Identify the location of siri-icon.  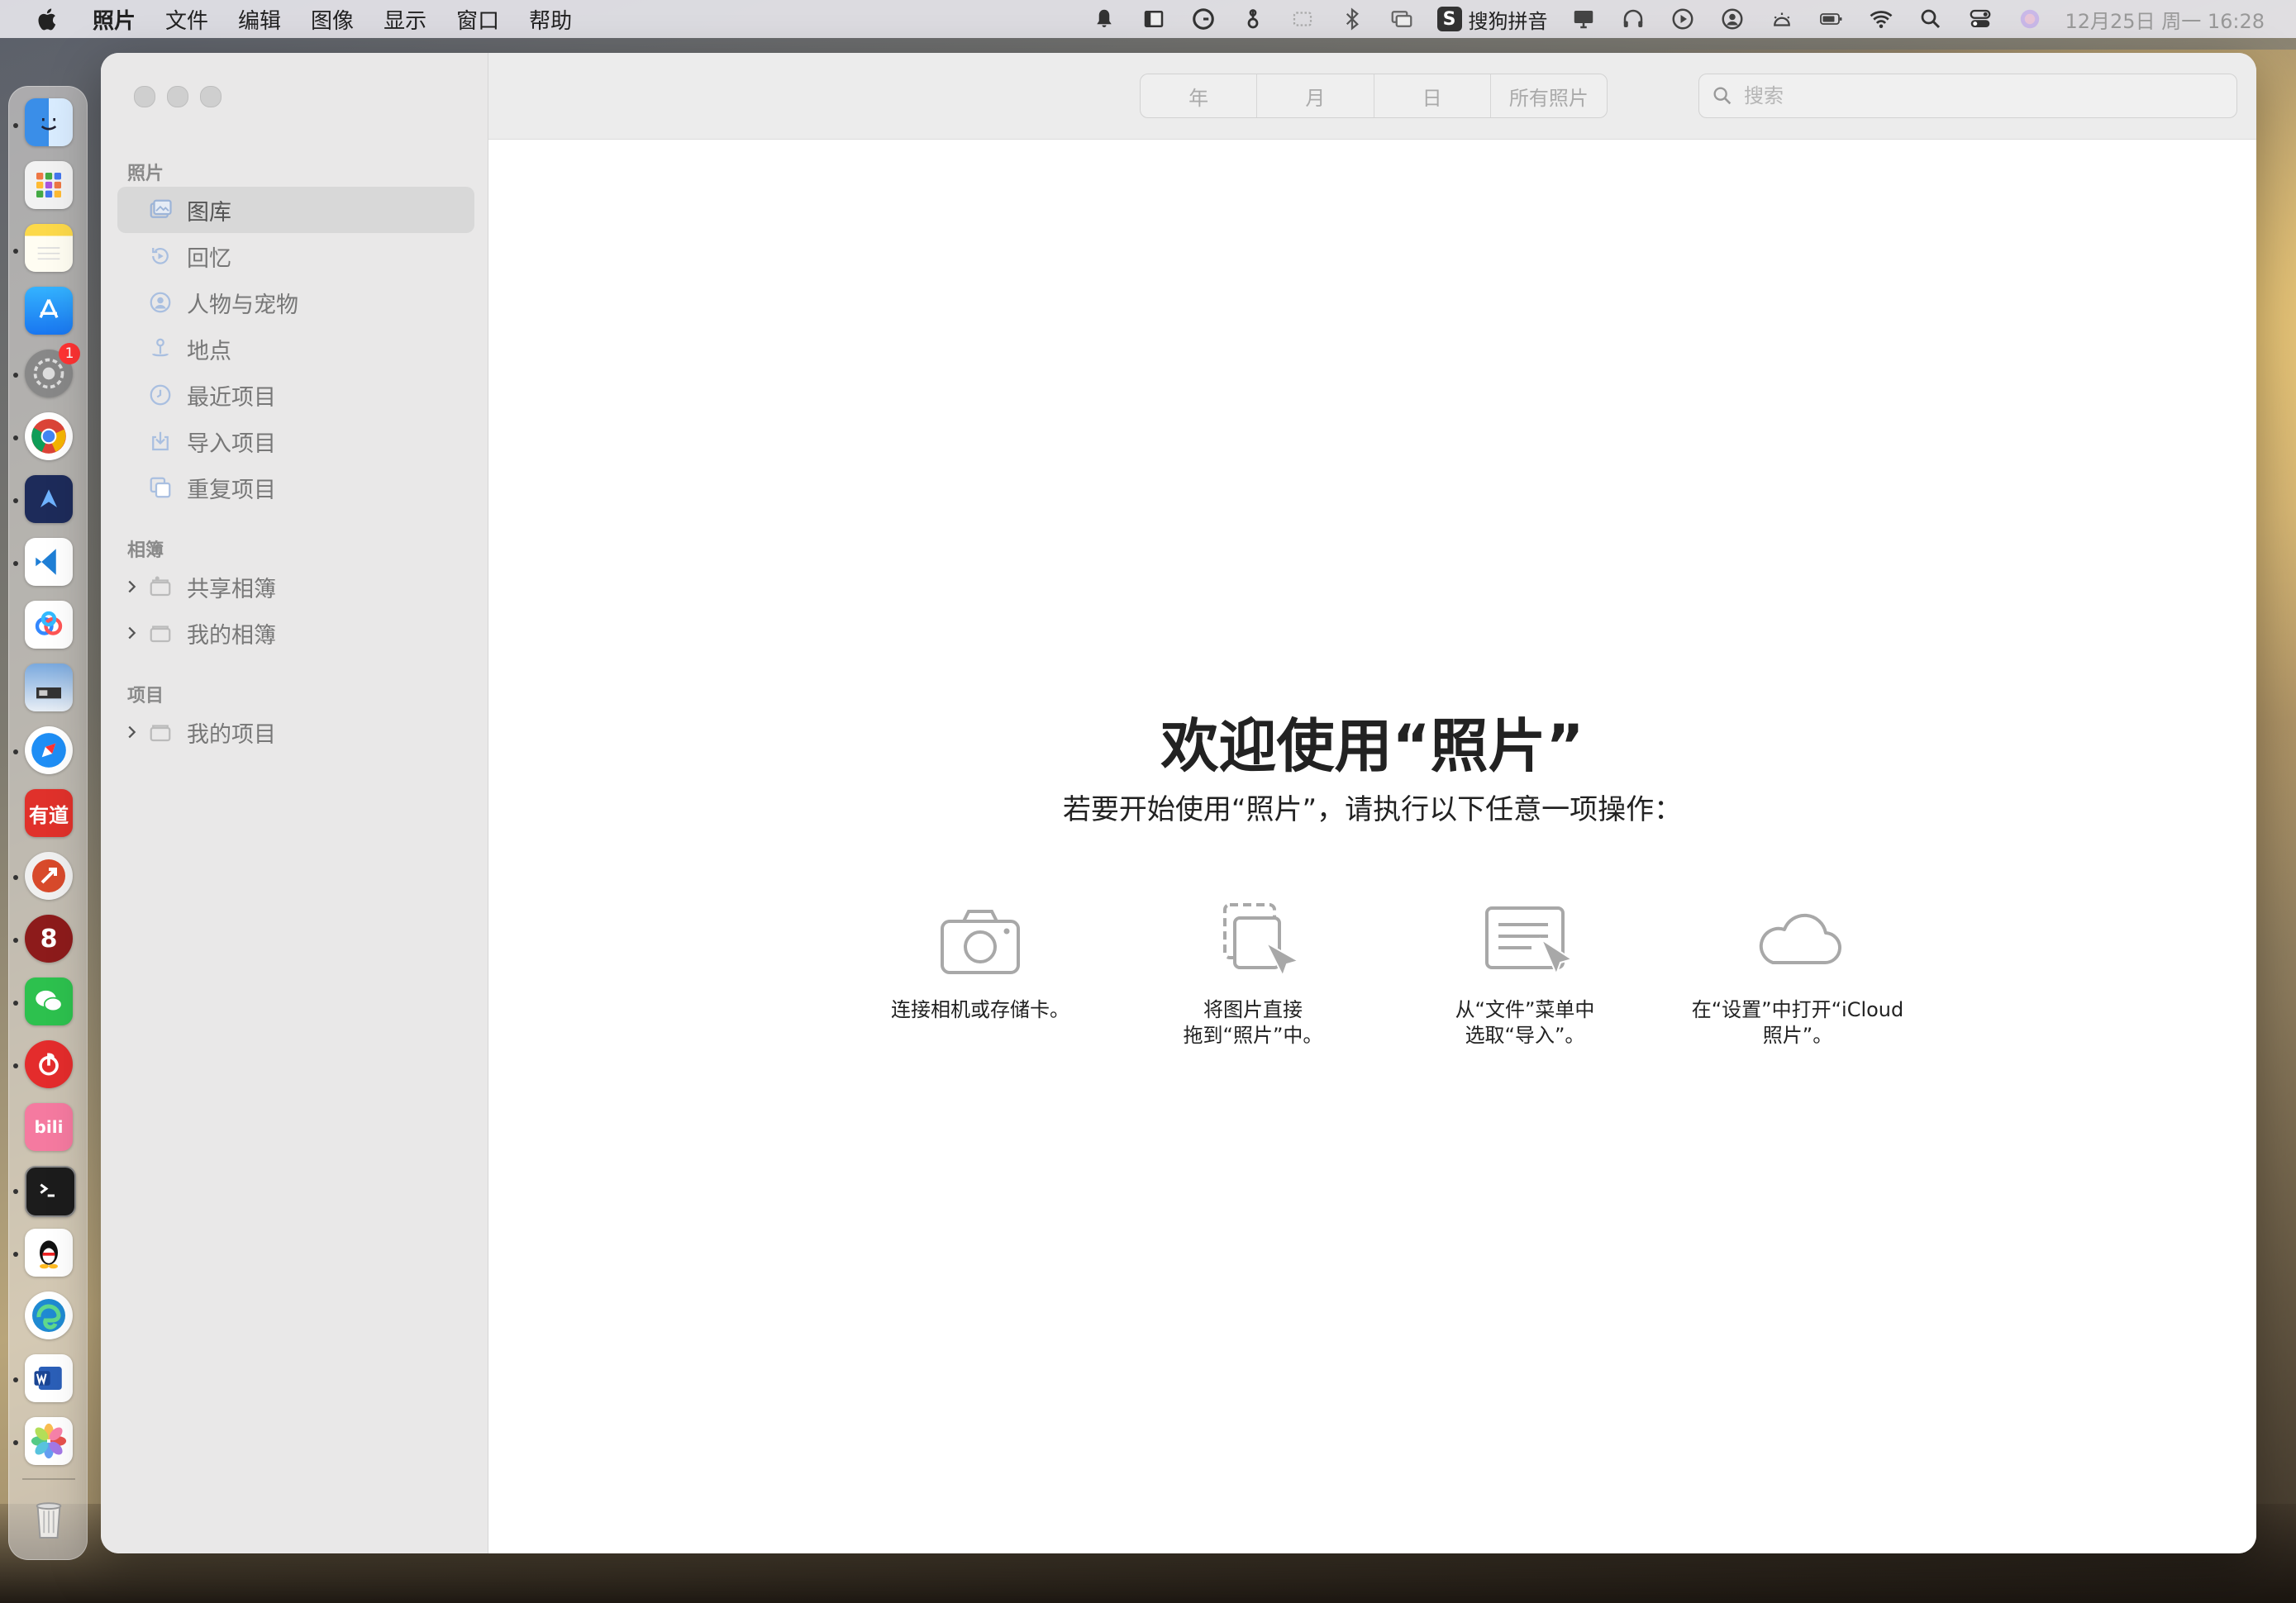
(2030, 19).